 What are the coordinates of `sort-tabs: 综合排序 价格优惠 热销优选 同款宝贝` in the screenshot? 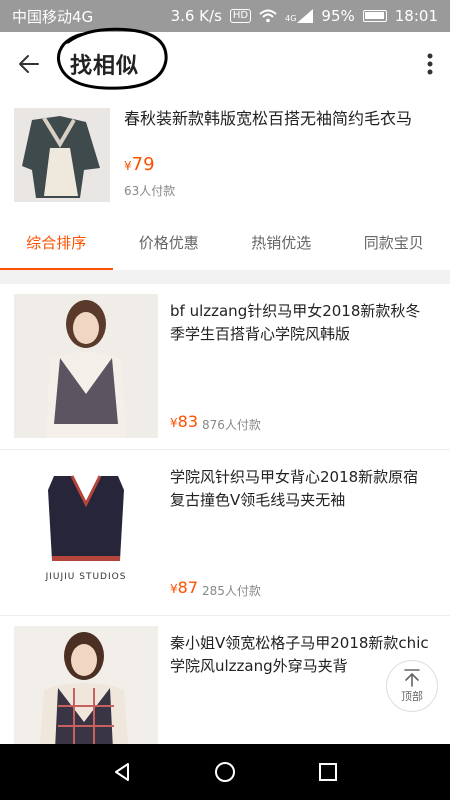 It's located at (225, 242).